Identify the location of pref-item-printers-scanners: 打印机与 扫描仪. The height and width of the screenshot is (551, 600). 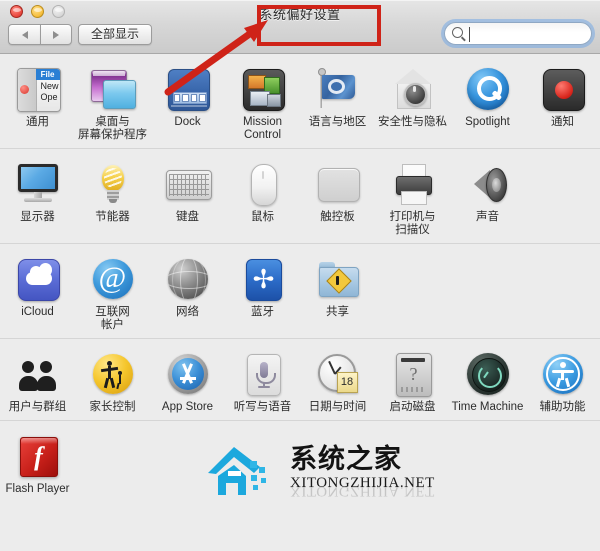
(412, 198).